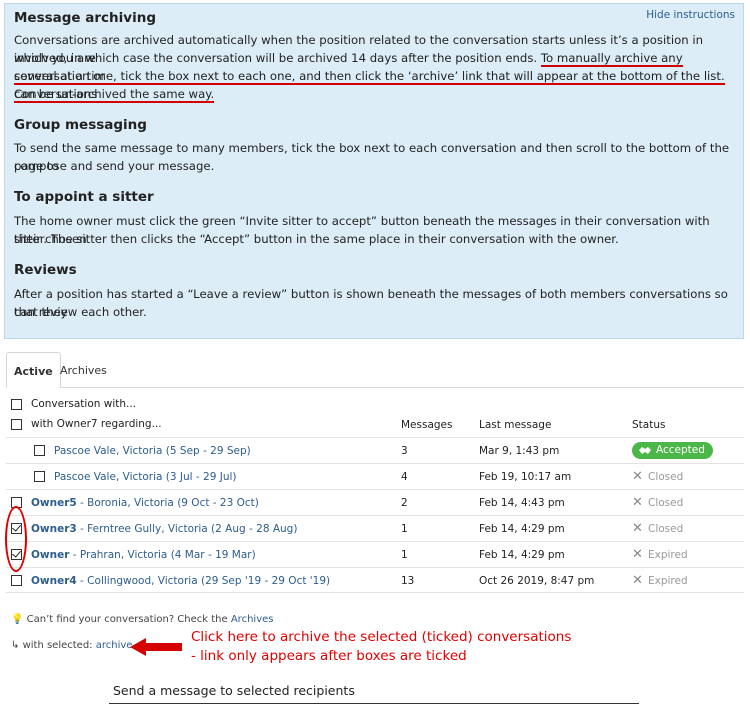  Describe the element at coordinates (404, 477) in the screenshot. I see `row-message-count: 4` at that location.